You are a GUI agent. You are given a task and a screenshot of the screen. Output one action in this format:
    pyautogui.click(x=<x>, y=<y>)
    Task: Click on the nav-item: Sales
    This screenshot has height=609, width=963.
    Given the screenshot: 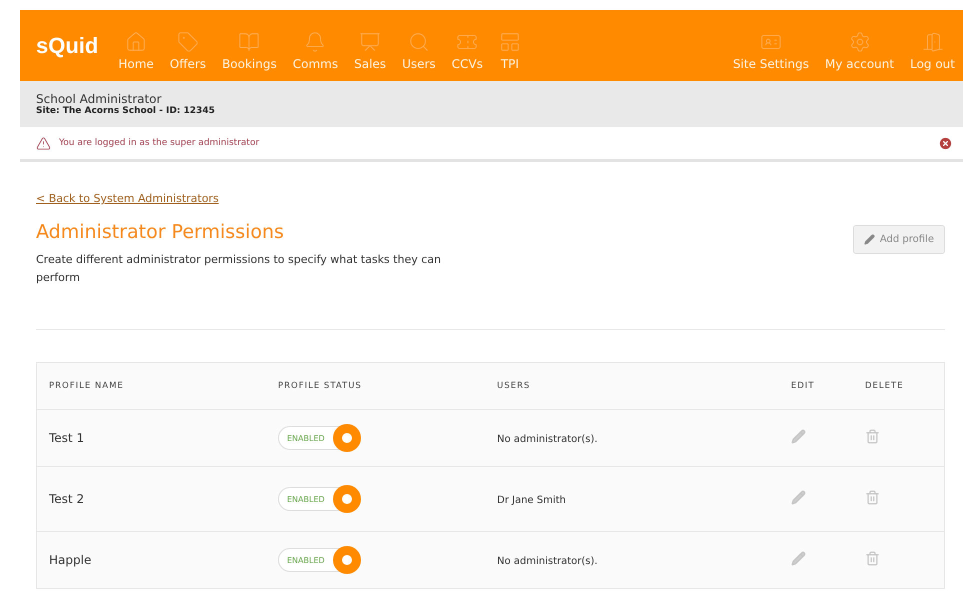 What is the action you would take?
    pyautogui.click(x=370, y=50)
    